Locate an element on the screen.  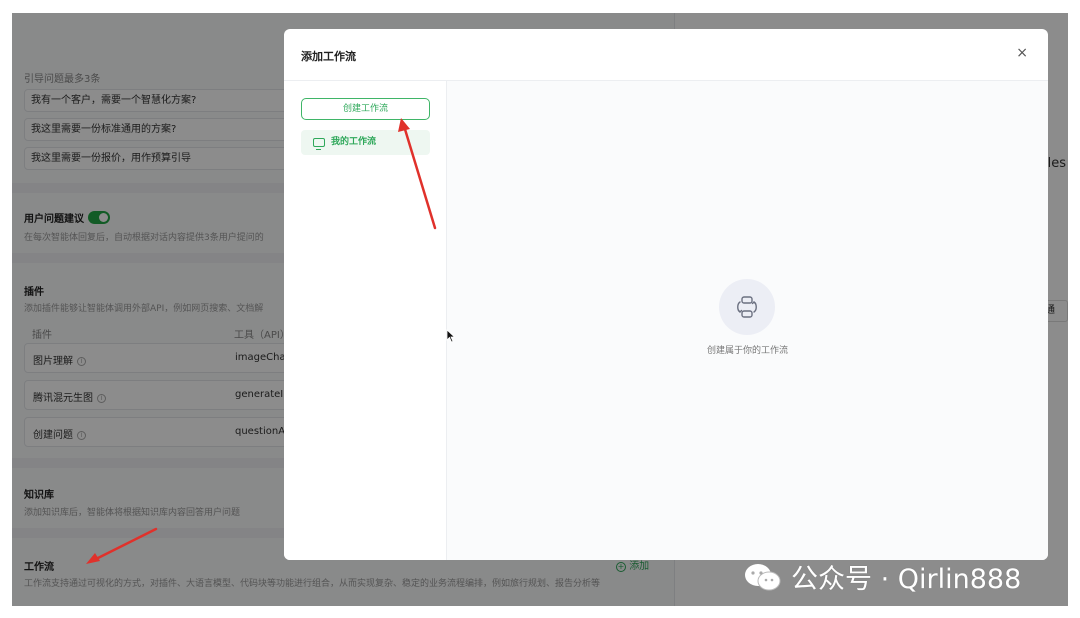
empty-state-text: 创建属于你的工作流 is located at coordinates (747, 351).